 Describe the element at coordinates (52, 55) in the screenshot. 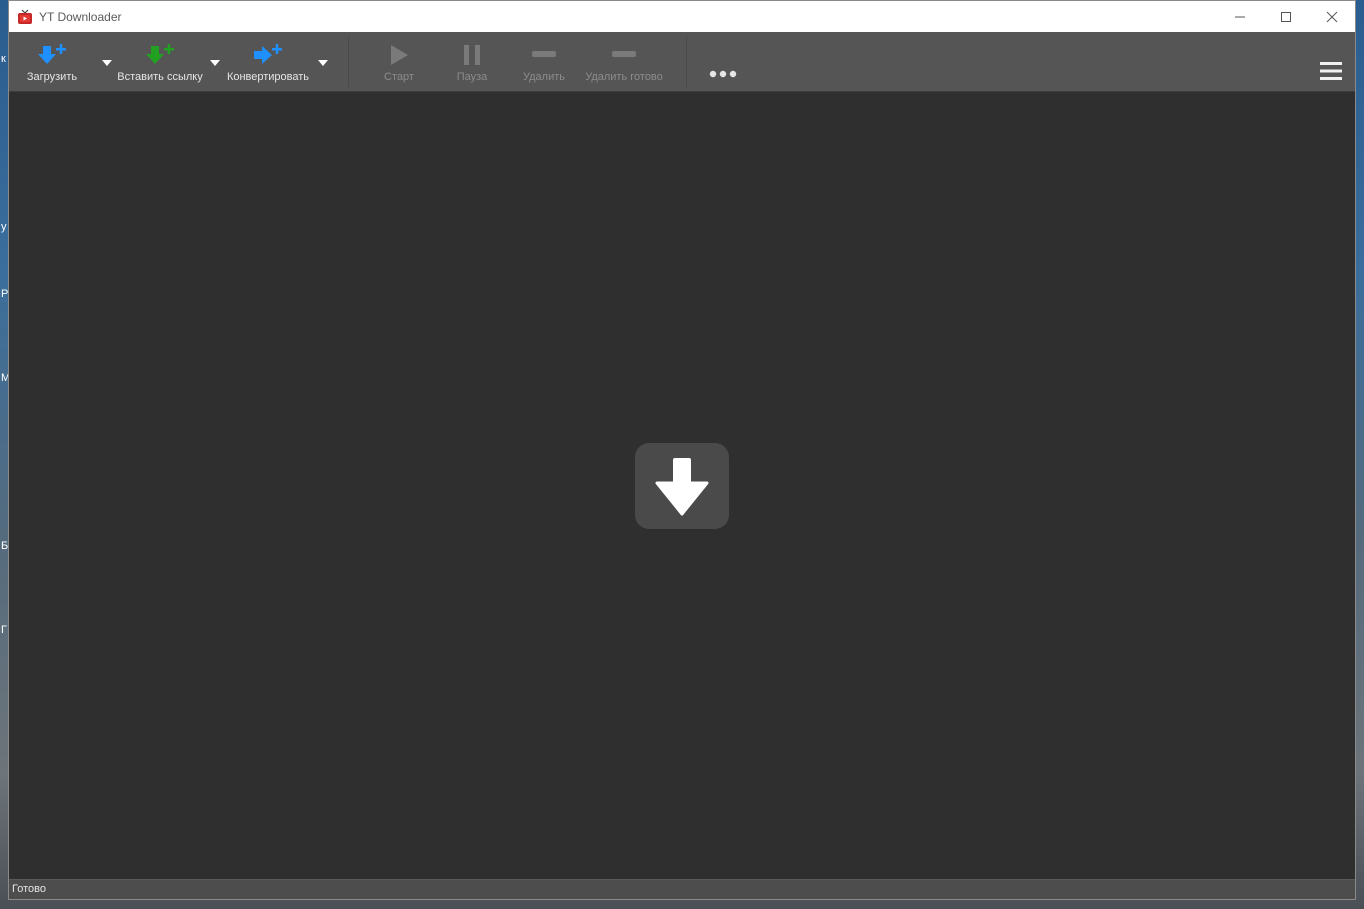

I see `download-add-icon` at that location.